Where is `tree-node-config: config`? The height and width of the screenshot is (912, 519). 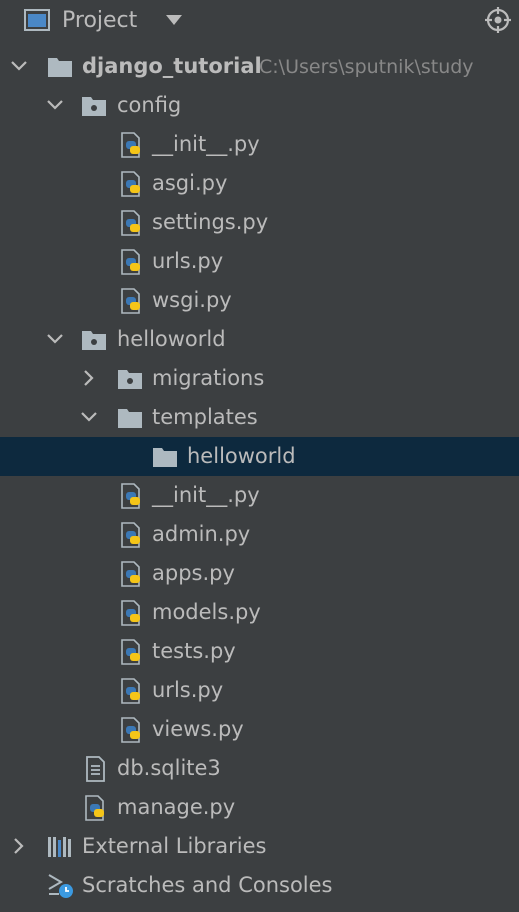
tree-node-config: config is located at coordinates (259, 105).